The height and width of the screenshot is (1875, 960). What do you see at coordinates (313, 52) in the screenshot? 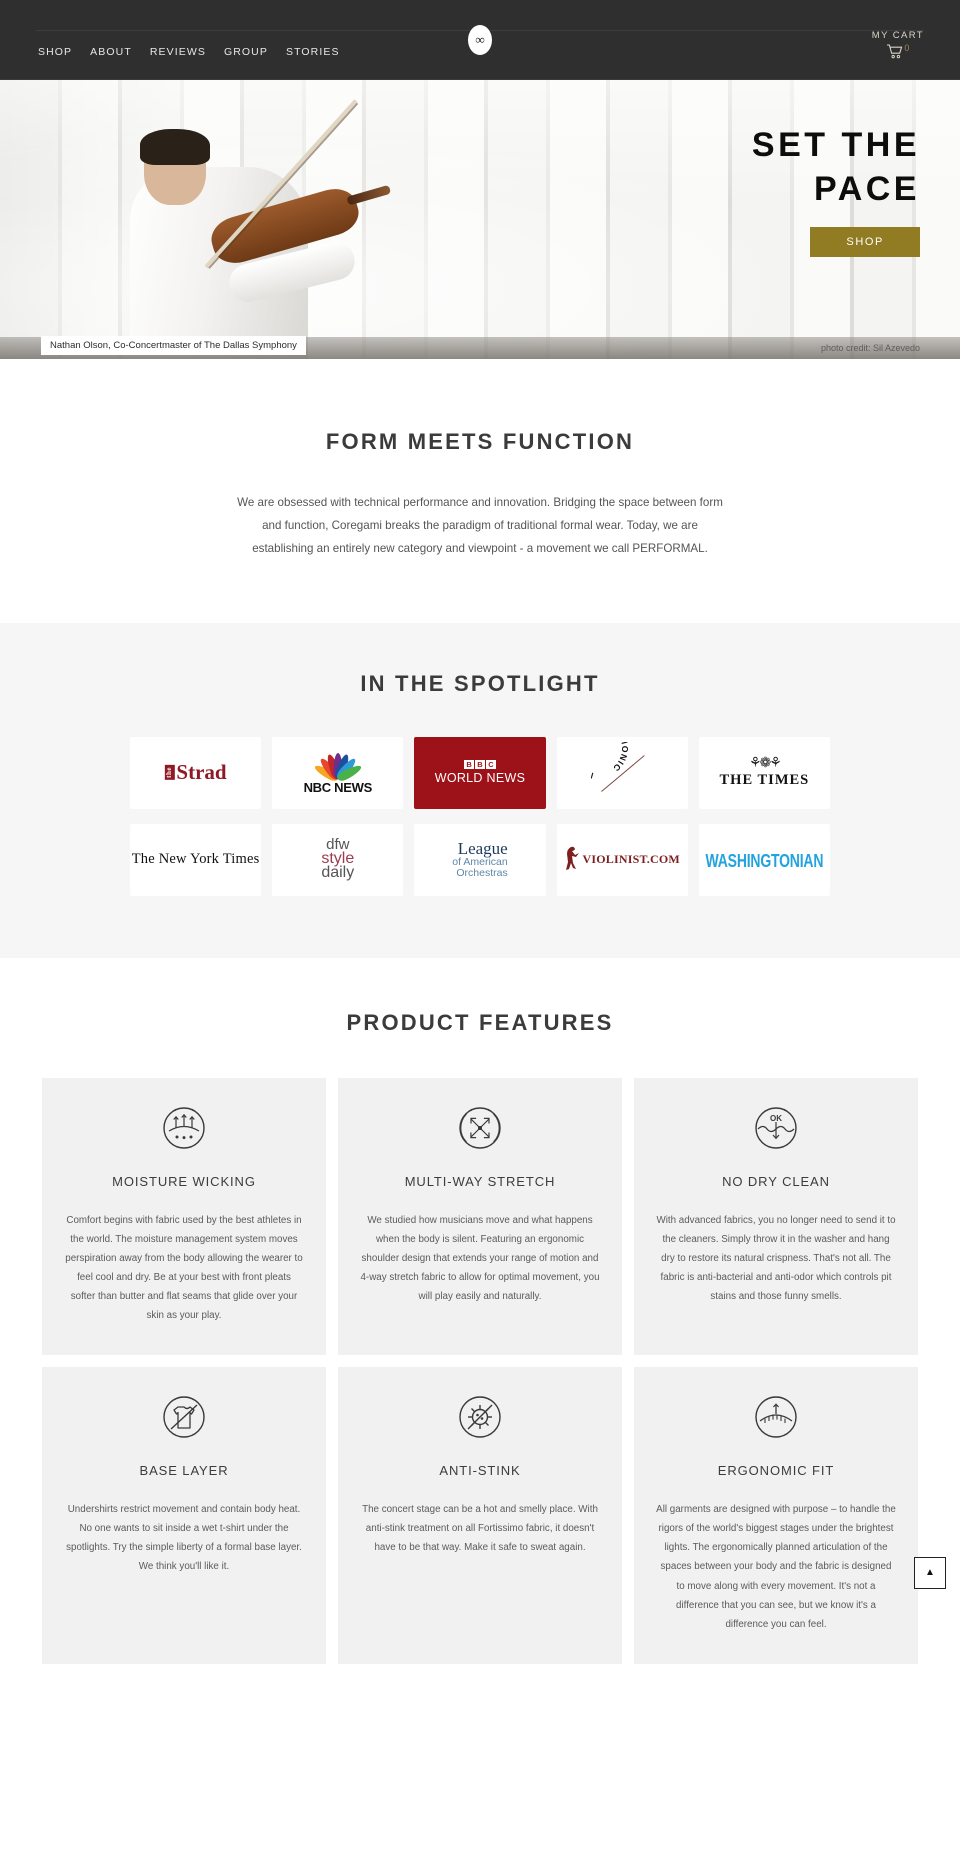
I see `nav-item-stories: STORIES` at bounding box center [313, 52].